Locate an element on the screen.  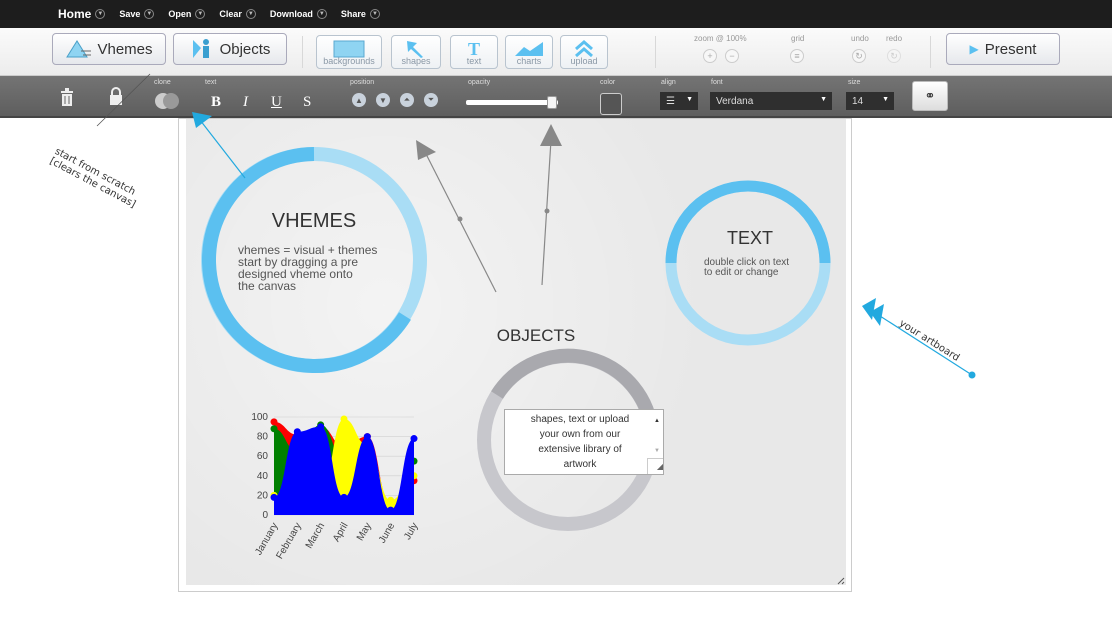
y-tick-label: 80 is located at coordinates (263, 437).